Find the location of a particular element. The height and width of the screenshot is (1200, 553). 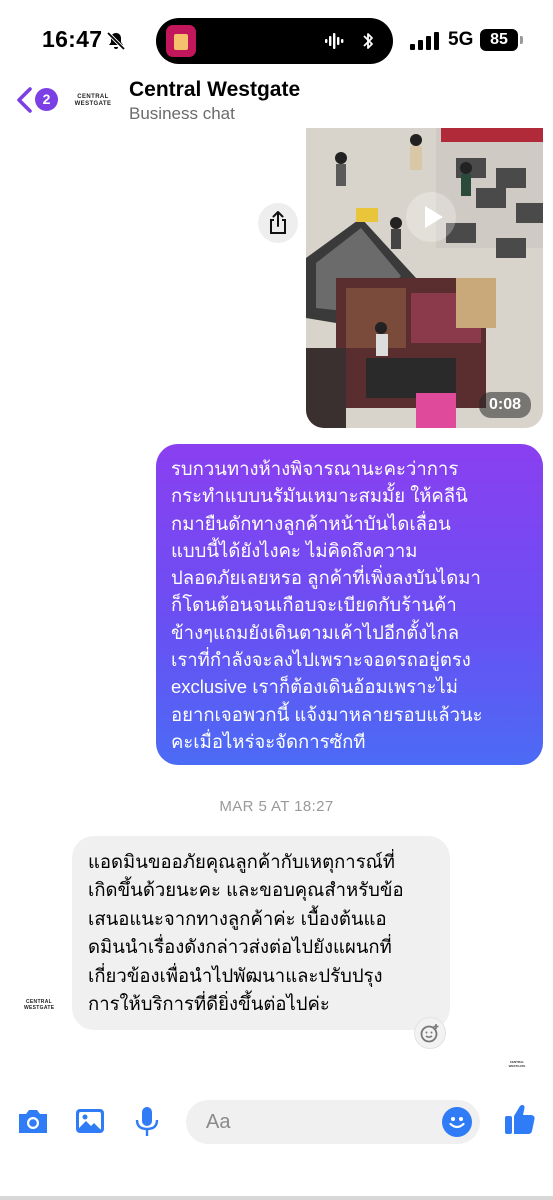

back-chevron-icon is located at coordinates (24, 100).